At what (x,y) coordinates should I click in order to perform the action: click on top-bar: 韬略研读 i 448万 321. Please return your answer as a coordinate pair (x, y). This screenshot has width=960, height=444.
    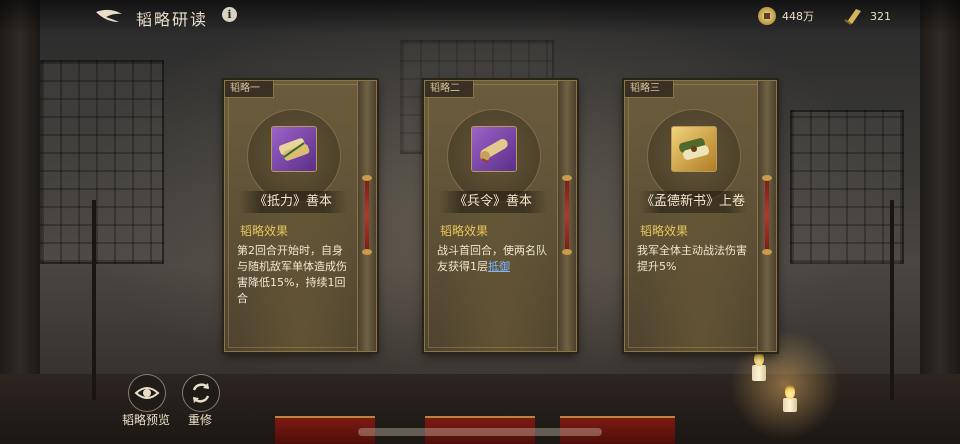
    Looking at the image, I should click on (480, 17).